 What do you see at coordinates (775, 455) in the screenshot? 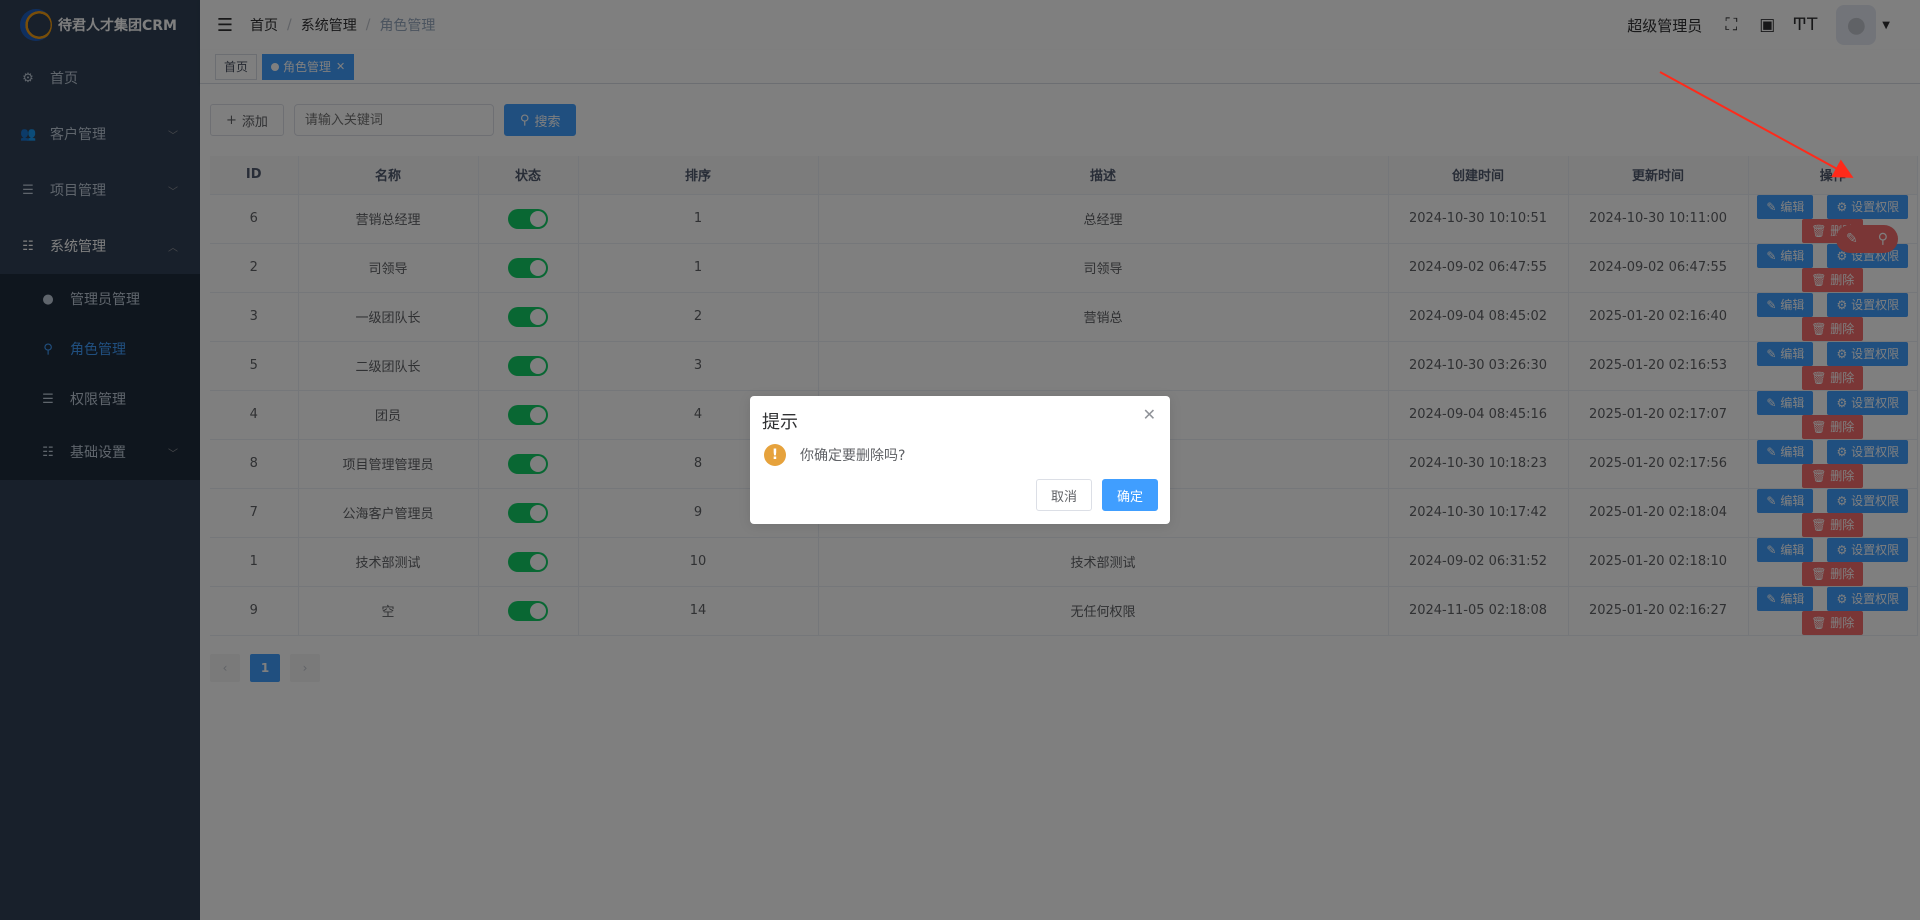
I see `warning-icon: !` at bounding box center [775, 455].